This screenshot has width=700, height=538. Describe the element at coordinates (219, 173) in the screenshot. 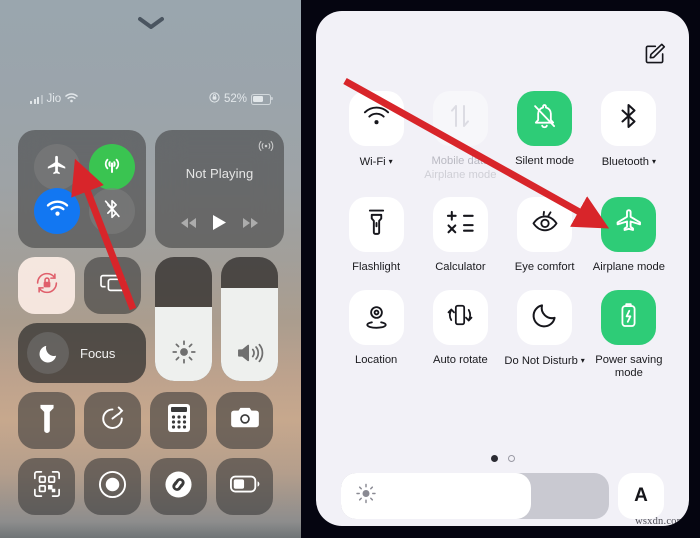

I see `media-title: Not Playing` at that location.